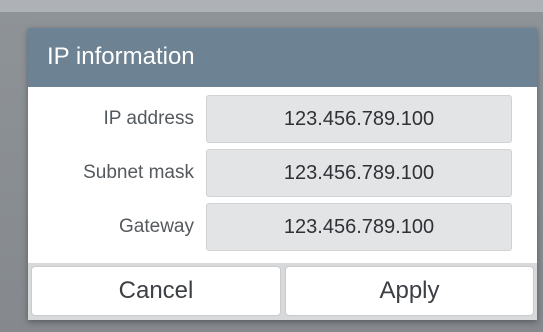  What do you see at coordinates (156, 226) in the screenshot?
I see `gateway-label: Gateway` at bounding box center [156, 226].